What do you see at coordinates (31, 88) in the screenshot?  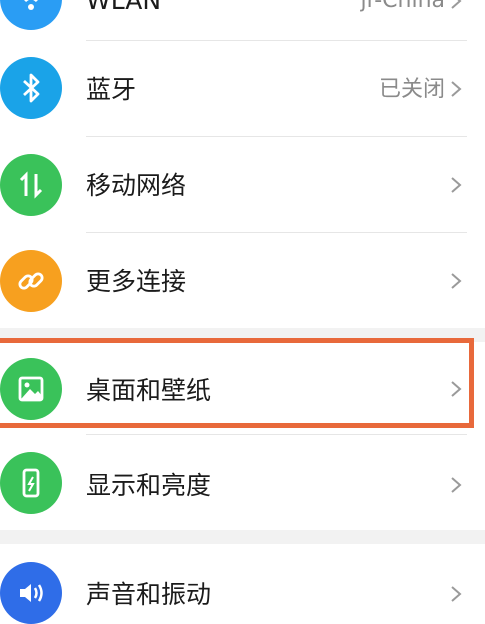 I see `bluetooth-icon` at bounding box center [31, 88].